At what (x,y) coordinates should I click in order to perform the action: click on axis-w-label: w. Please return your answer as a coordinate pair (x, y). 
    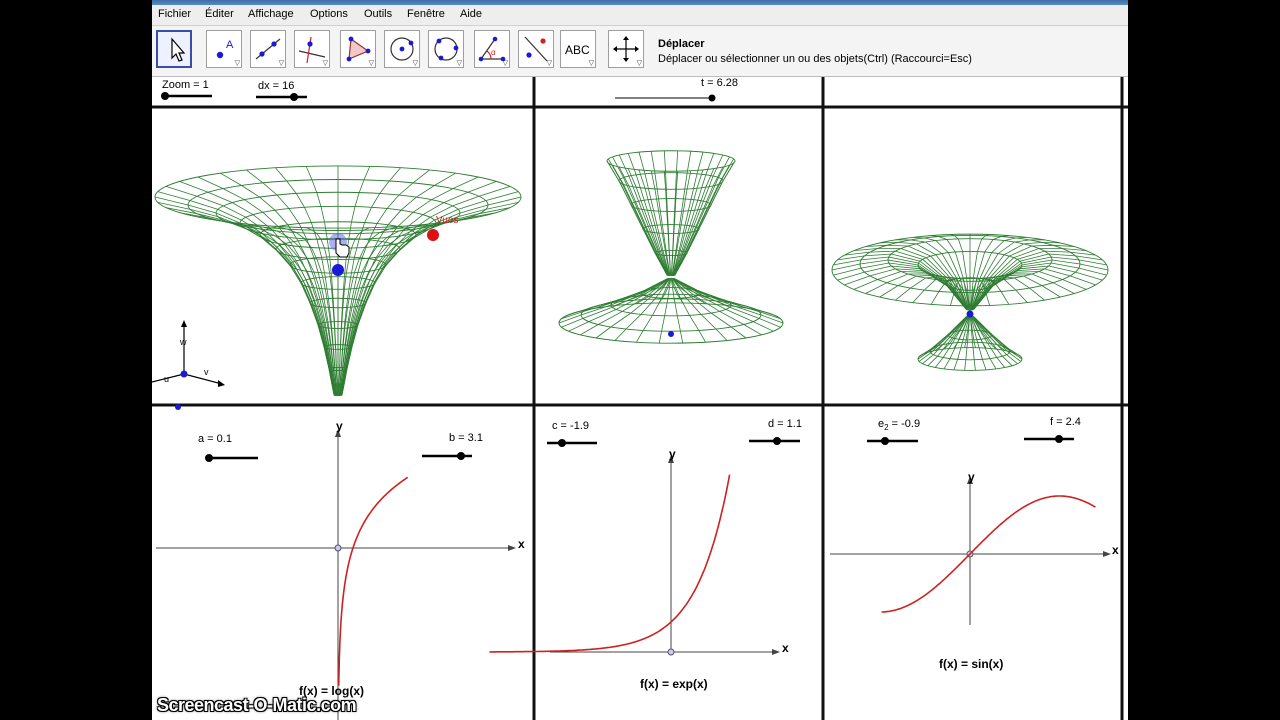
    Looking at the image, I should click on (183, 342).